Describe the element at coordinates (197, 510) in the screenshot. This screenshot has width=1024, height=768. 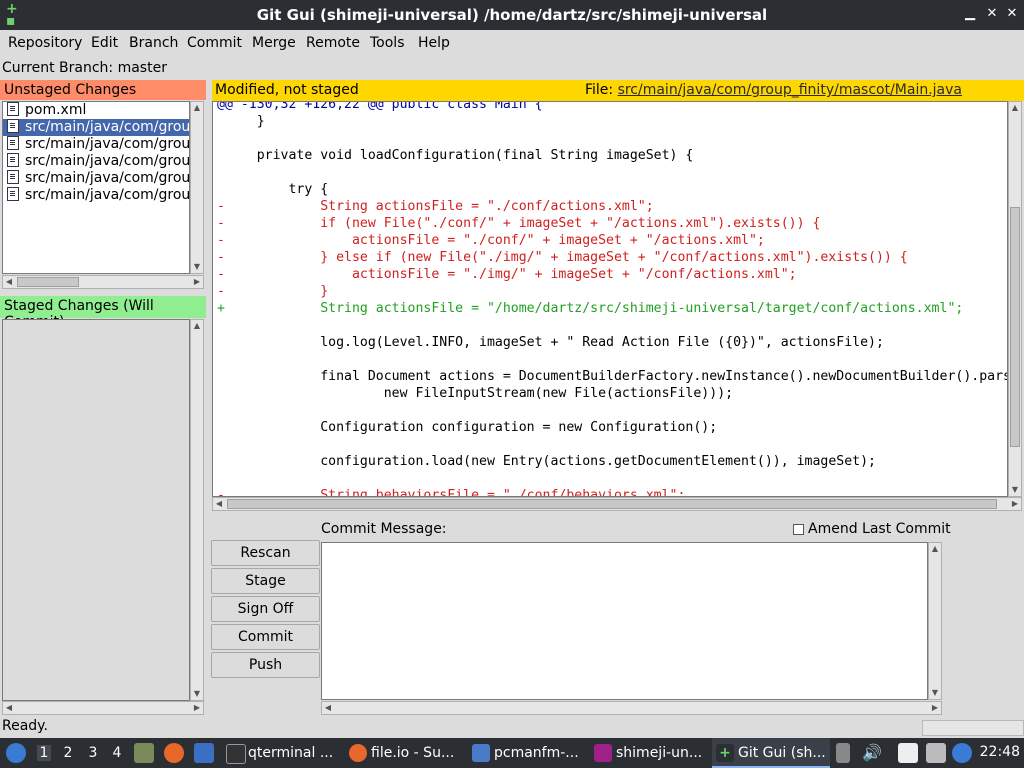
I see `staged-vertical-scrollbar: ▲ ▼` at that location.